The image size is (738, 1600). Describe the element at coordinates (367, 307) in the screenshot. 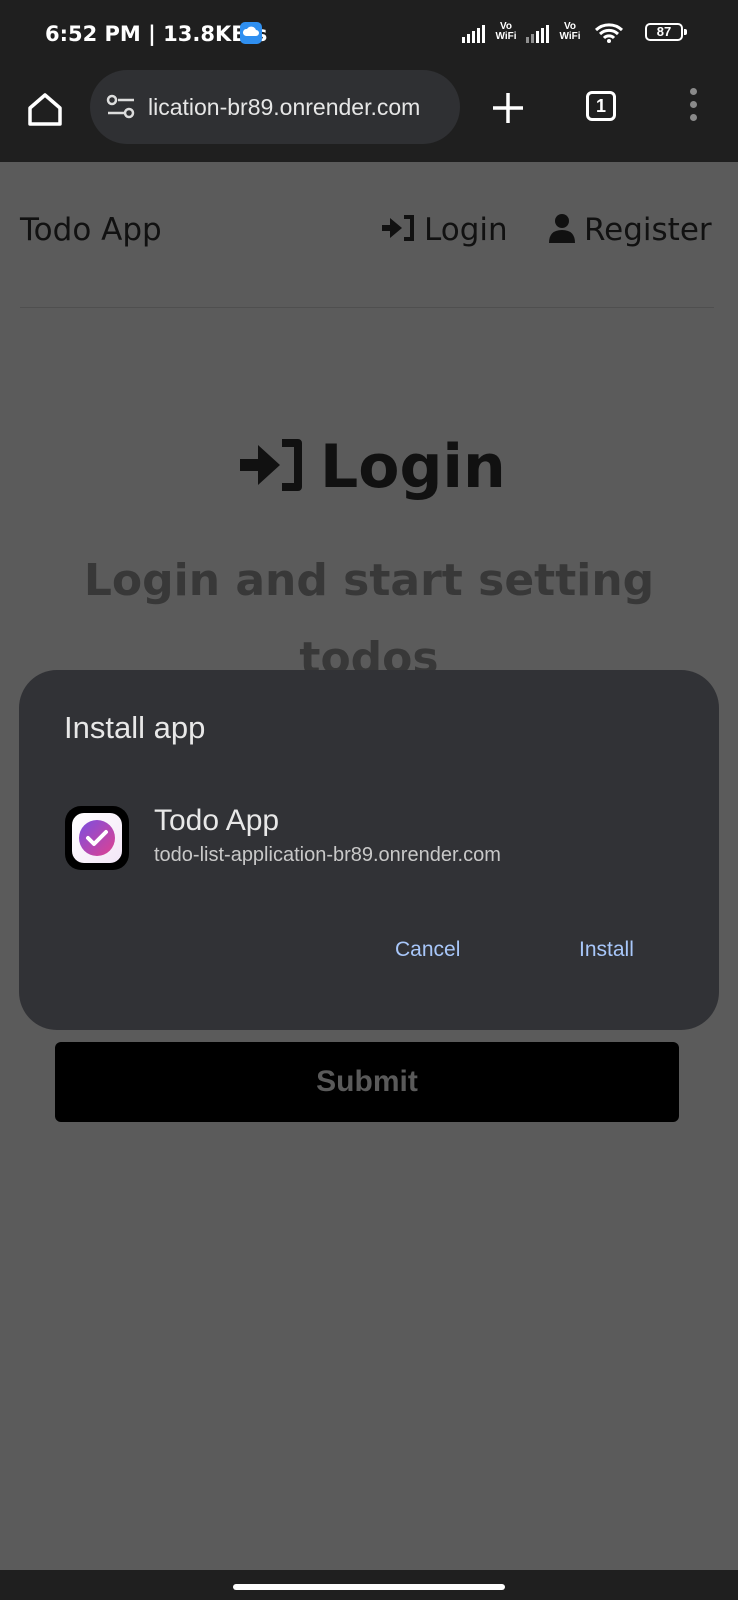

I see `divider` at that location.